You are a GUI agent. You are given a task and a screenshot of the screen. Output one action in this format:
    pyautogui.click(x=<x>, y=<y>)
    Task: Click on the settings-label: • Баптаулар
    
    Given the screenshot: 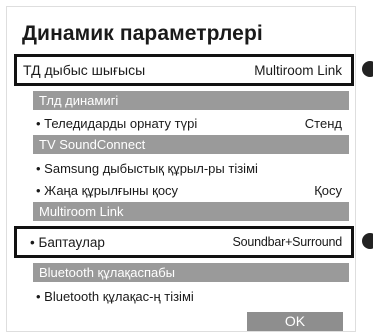 What is the action you would take?
    pyautogui.click(x=67, y=242)
    